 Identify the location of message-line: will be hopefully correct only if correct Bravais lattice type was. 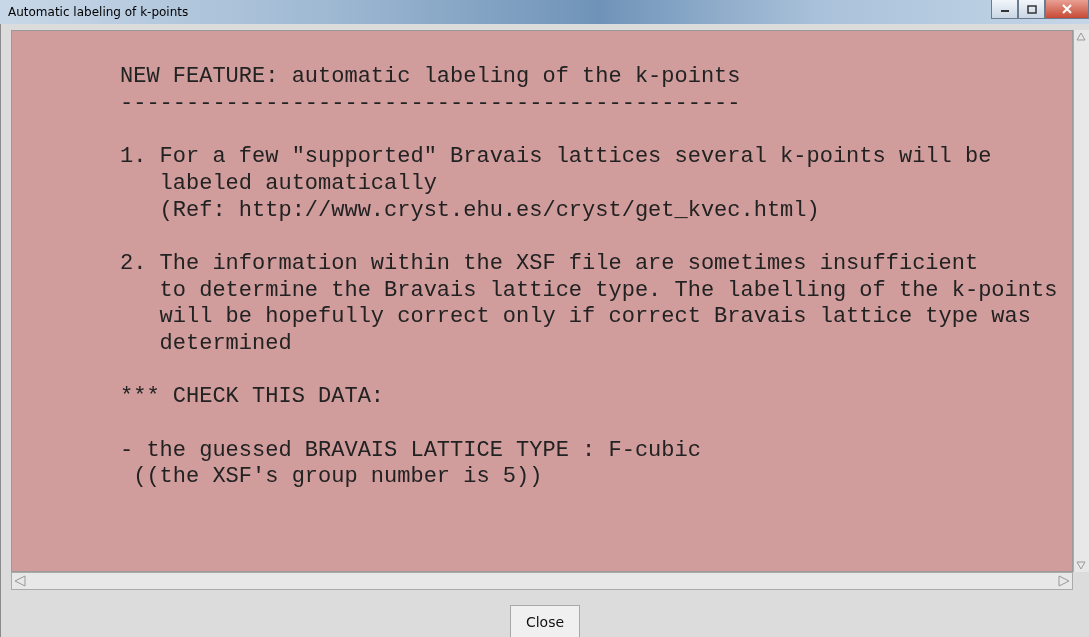
(595, 317).